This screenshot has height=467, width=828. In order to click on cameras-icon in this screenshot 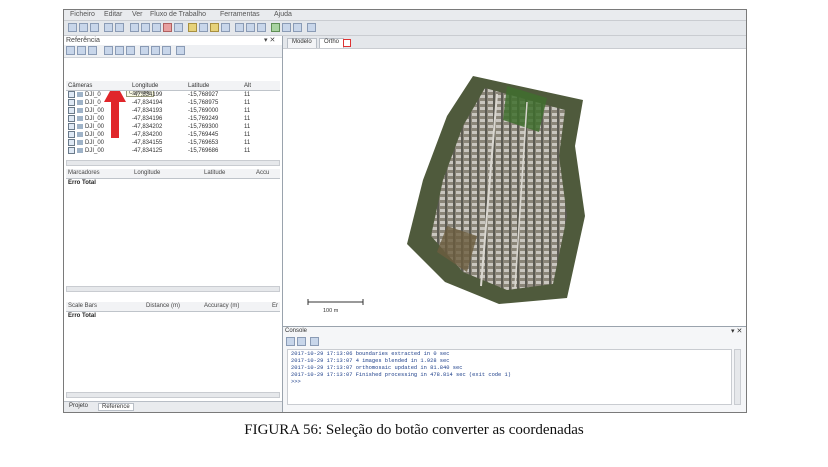, I will do `click(225, 27)`.